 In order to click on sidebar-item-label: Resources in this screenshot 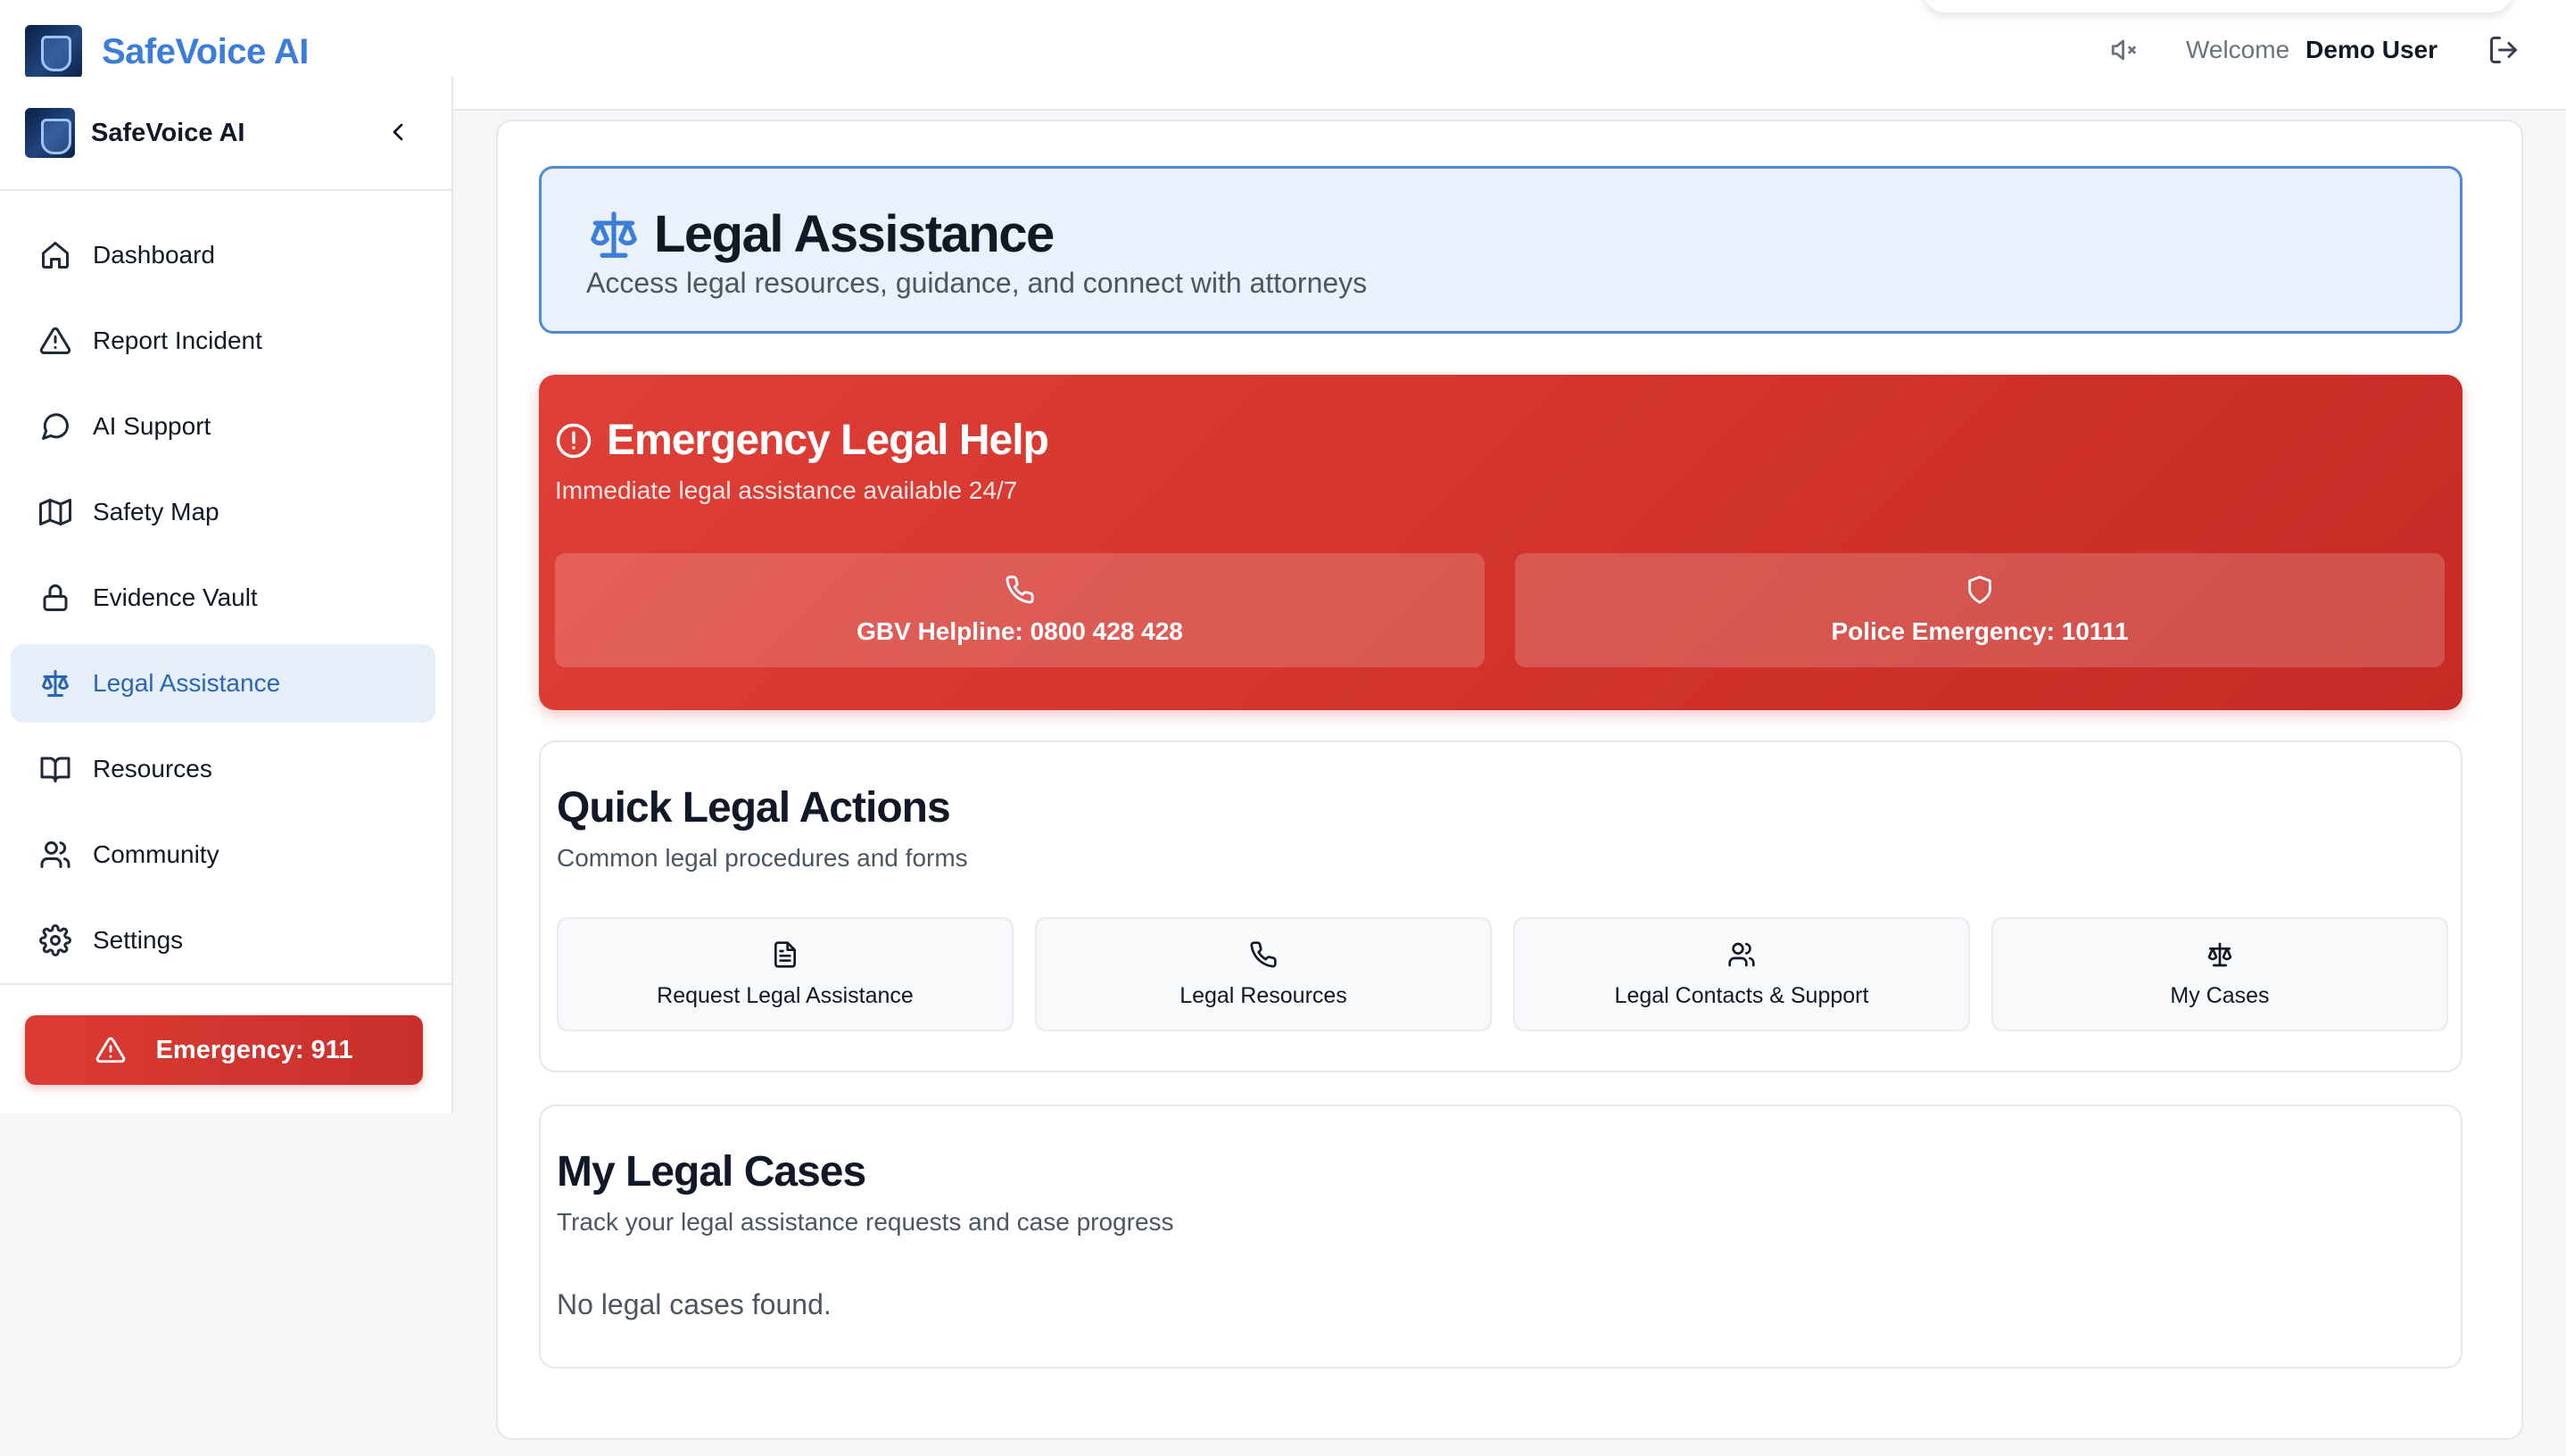, I will do `click(152, 769)`.